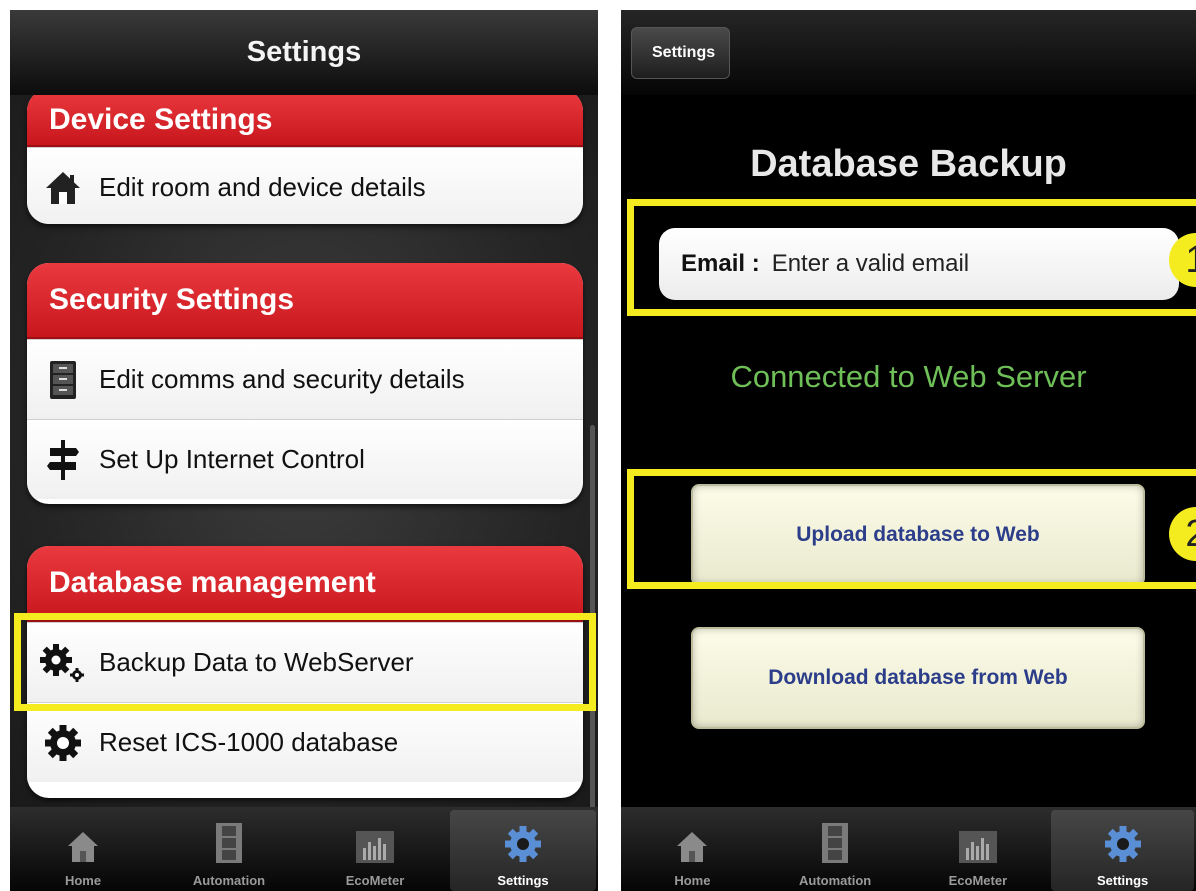 The width and height of the screenshot is (1196, 891). I want to click on internet-control-row: Set Up Internet Control, so click(305, 459).